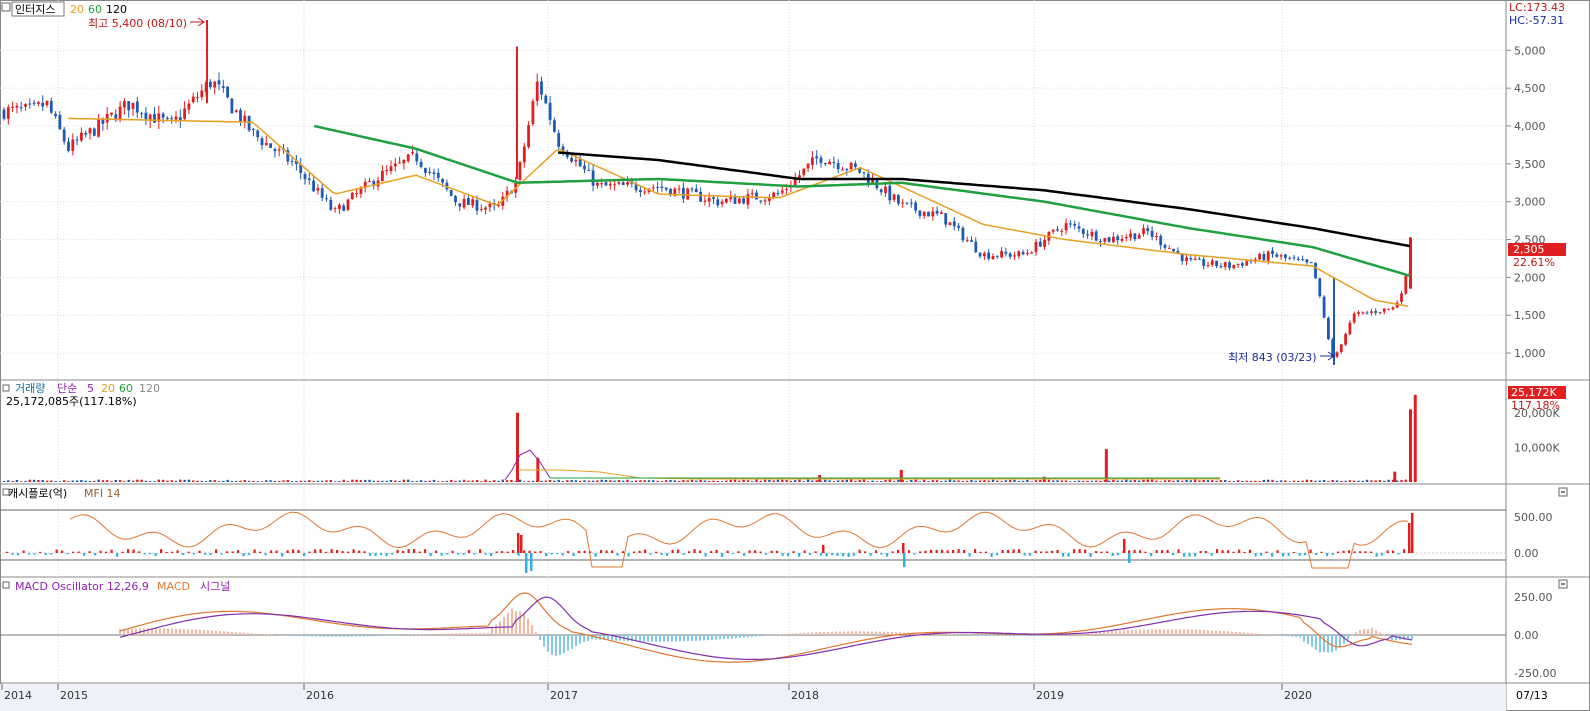 Image resolution: width=1590 pixels, height=711 pixels. What do you see at coordinates (108, 388) in the screenshot?
I see `volume-ma20-legend: 20` at bounding box center [108, 388].